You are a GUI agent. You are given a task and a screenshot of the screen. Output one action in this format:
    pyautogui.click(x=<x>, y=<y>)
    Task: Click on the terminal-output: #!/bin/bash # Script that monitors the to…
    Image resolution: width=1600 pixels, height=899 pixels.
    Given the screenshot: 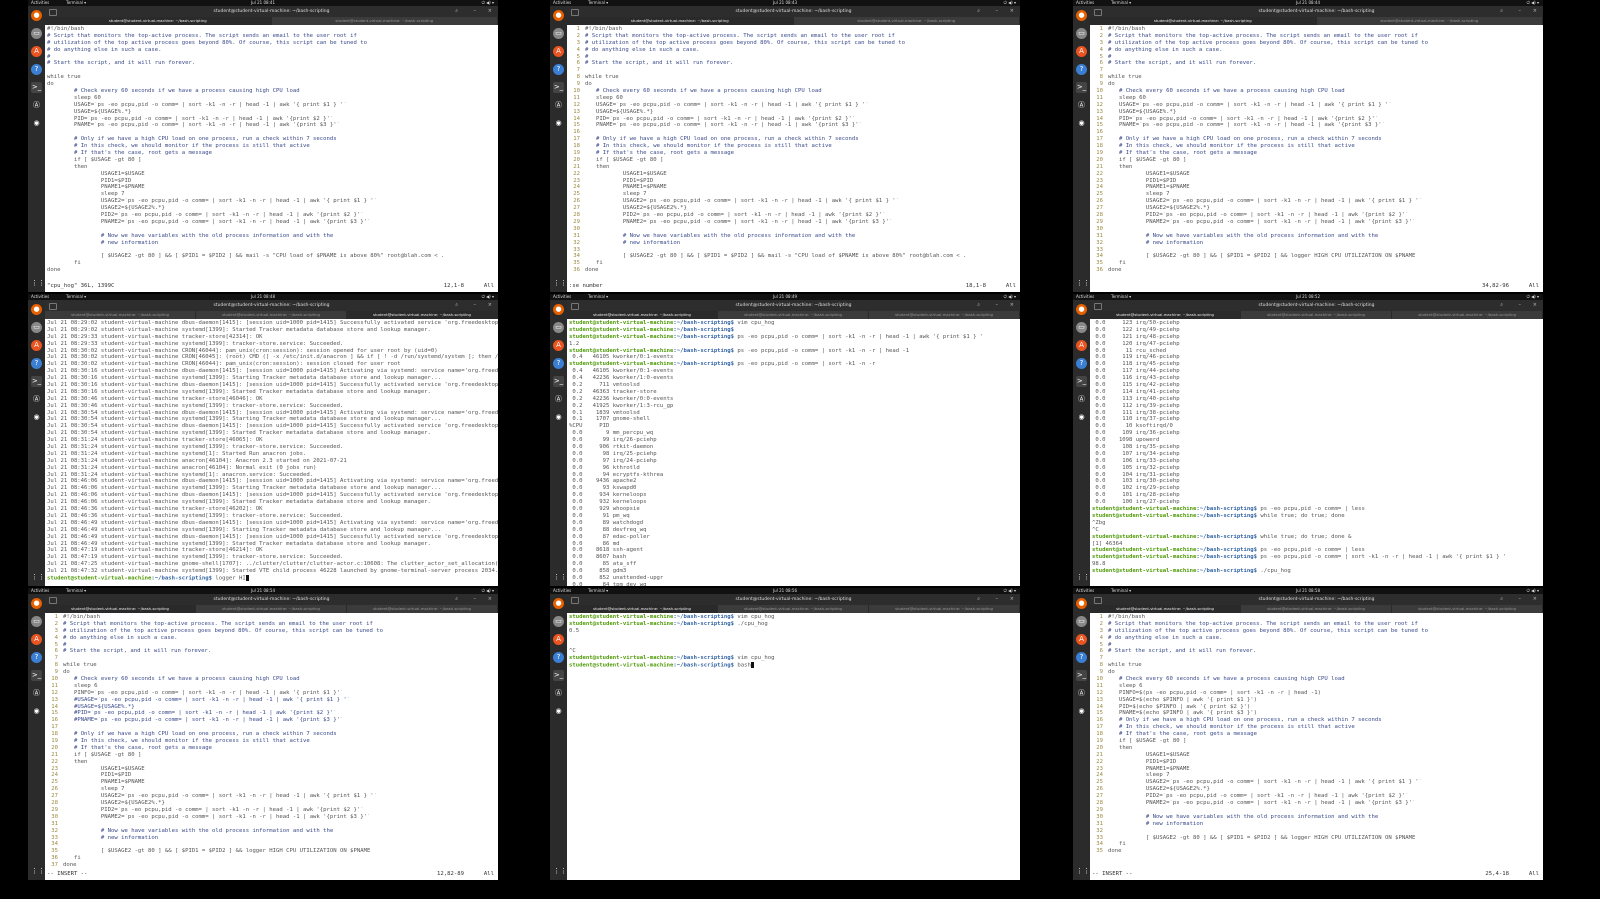 What is the action you would take?
    pyautogui.click(x=271, y=158)
    